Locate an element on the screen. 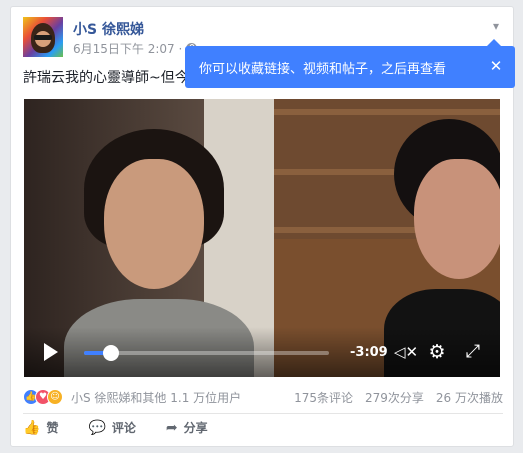 The image size is (523, 453). video-controls: -3:09 ◁✕ ⚙ ⤢ is located at coordinates (262, 352).